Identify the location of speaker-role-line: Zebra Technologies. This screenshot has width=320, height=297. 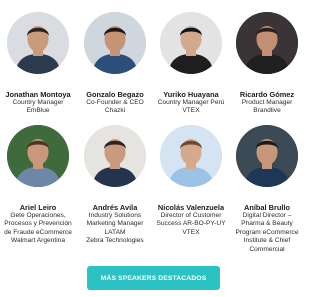
(115, 241).